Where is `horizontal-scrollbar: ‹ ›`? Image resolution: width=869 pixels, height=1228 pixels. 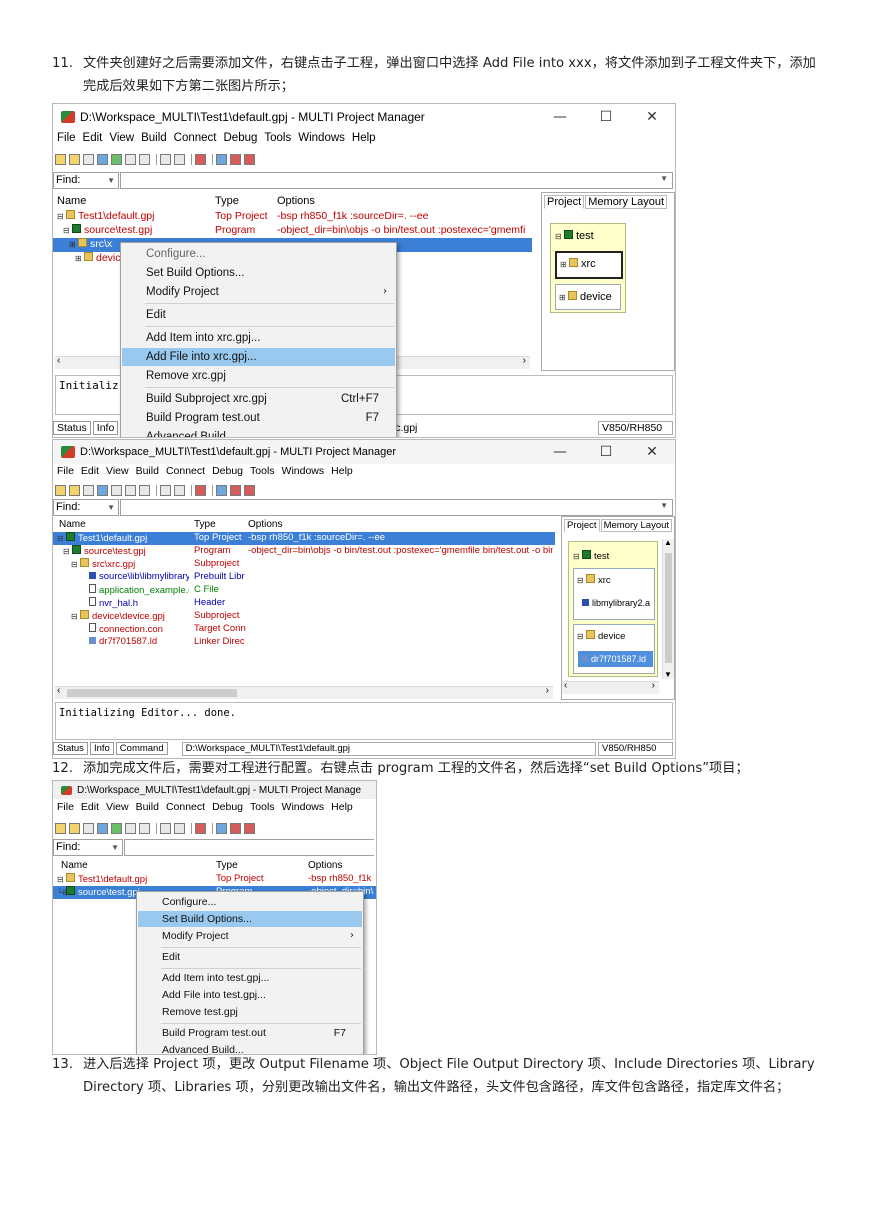
horizontal-scrollbar: ‹ › is located at coordinates (610, 687).